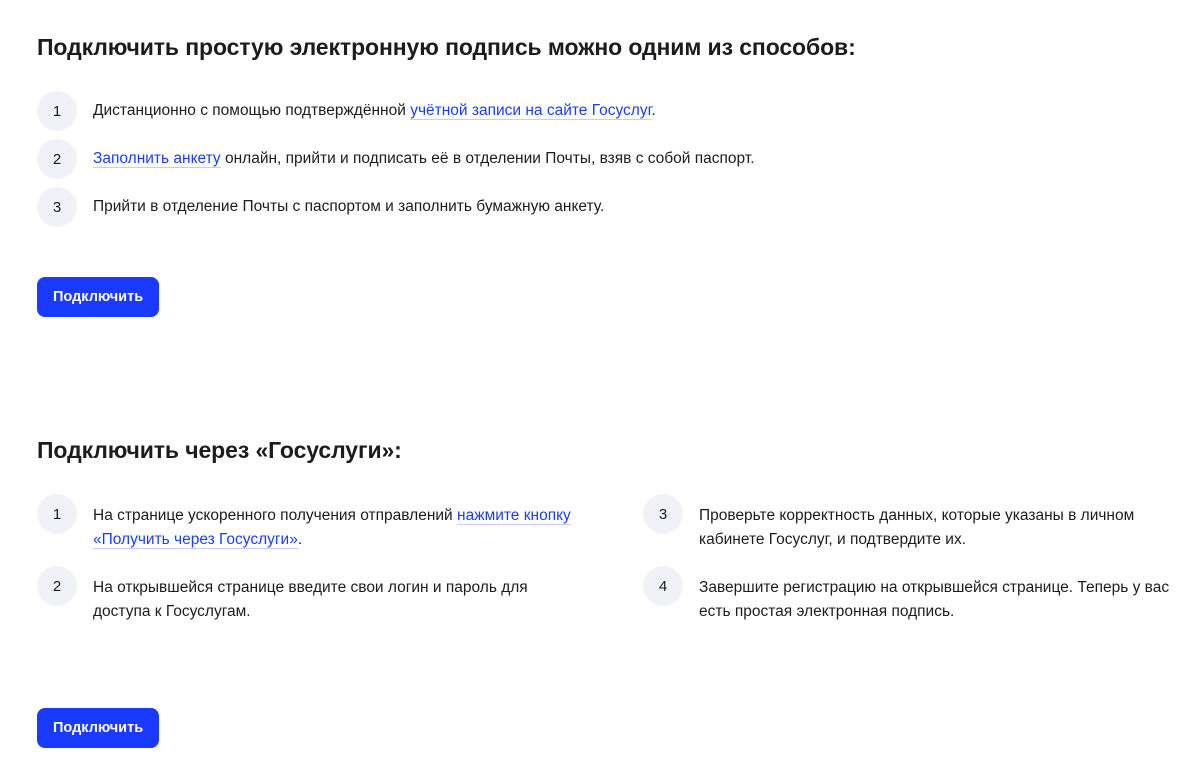  Describe the element at coordinates (157, 159) in the screenshot. I see `fill-form-link: Заполнить анкету` at that location.